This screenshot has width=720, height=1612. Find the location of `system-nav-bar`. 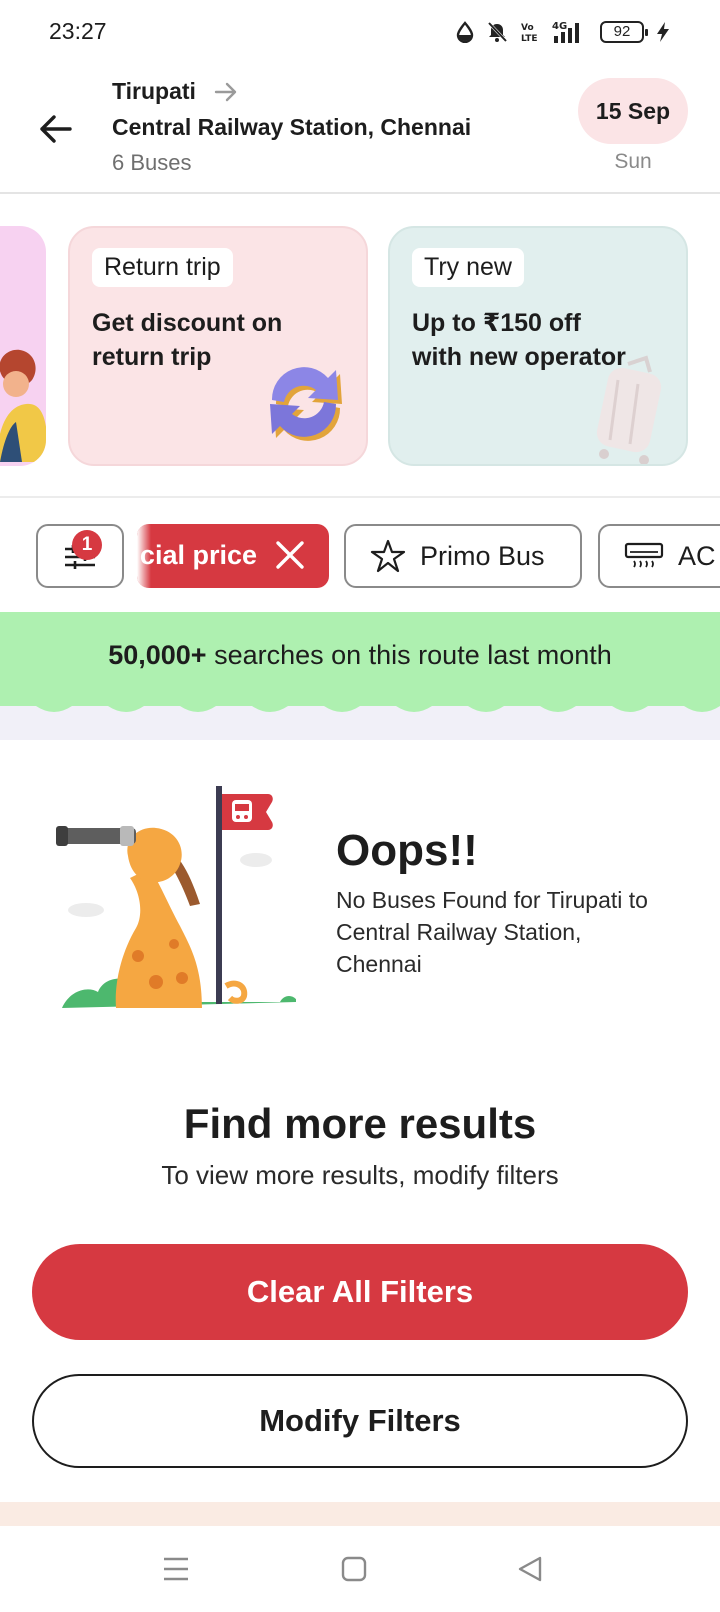

system-nav-bar is located at coordinates (360, 1569).